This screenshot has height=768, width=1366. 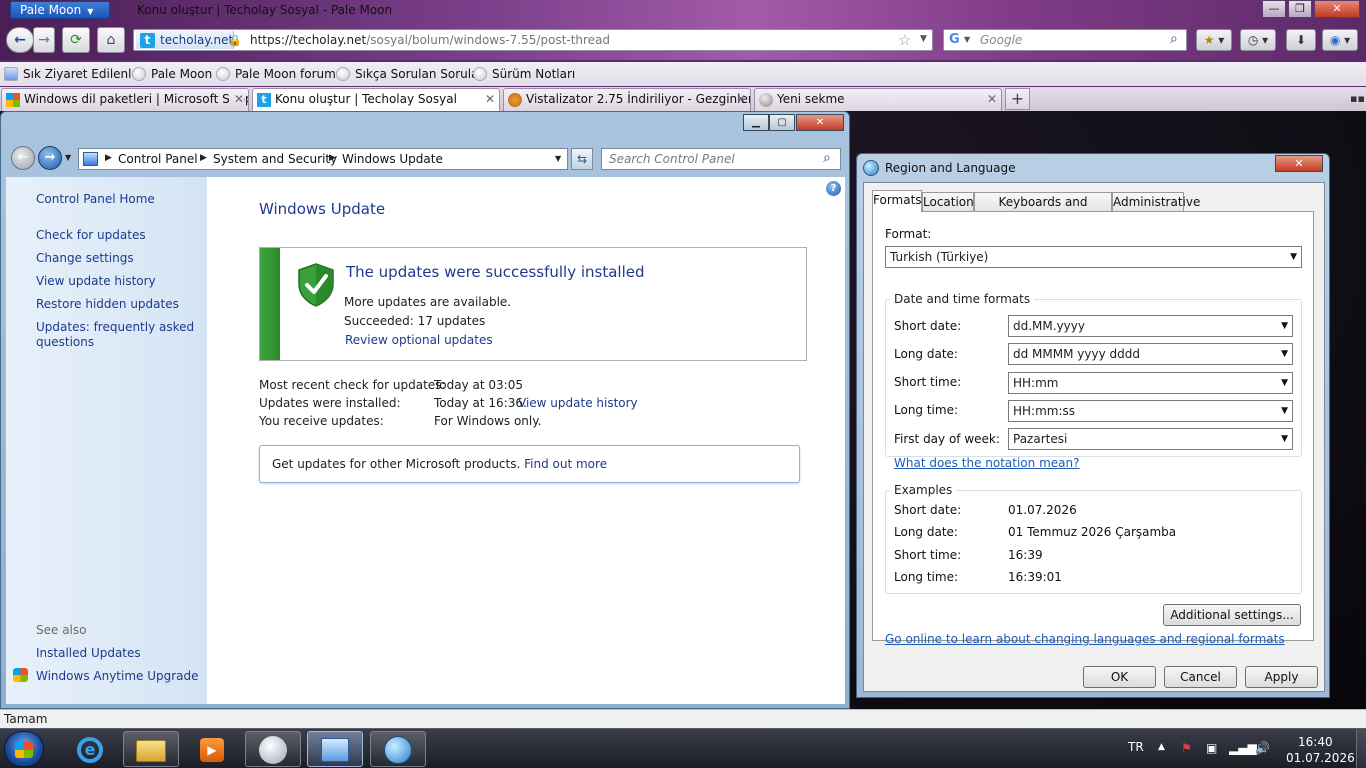 I want to click on tab-new-tab: Yeni sekme ✕, so click(x=878, y=99).